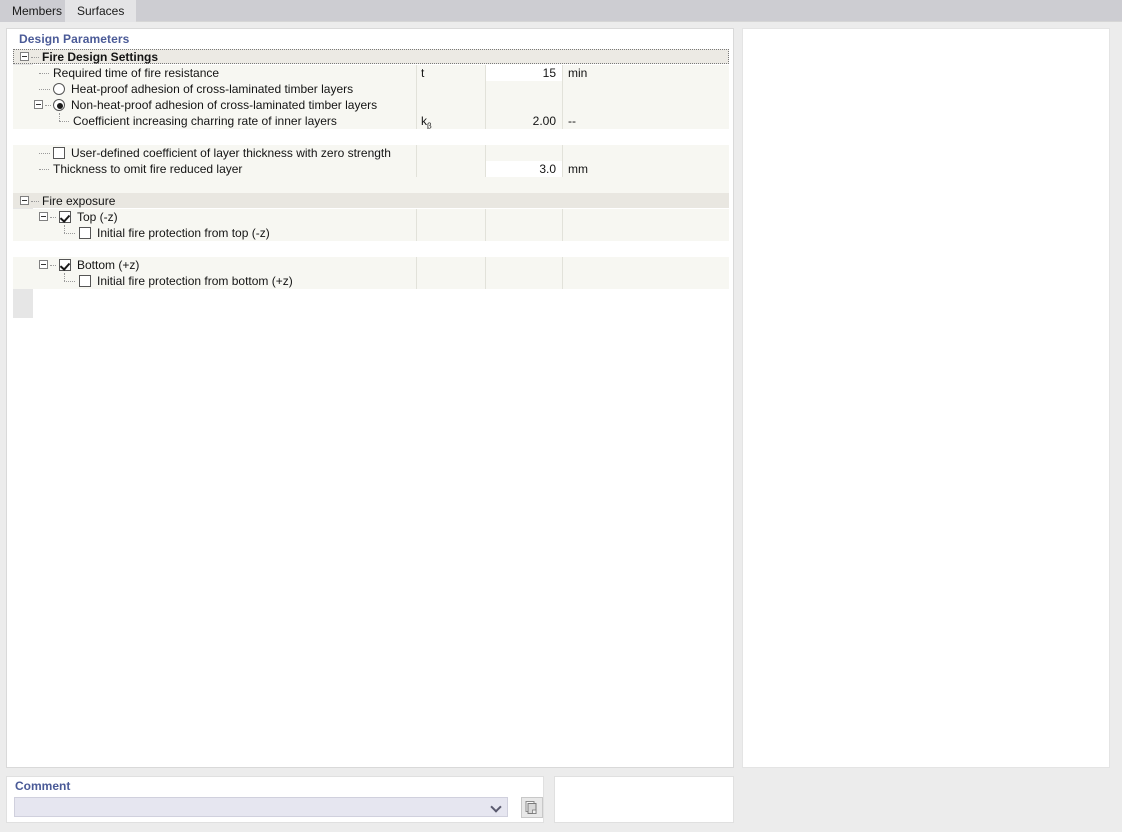  I want to click on tab-surfaces-label: Surfaces, so click(101, 11).